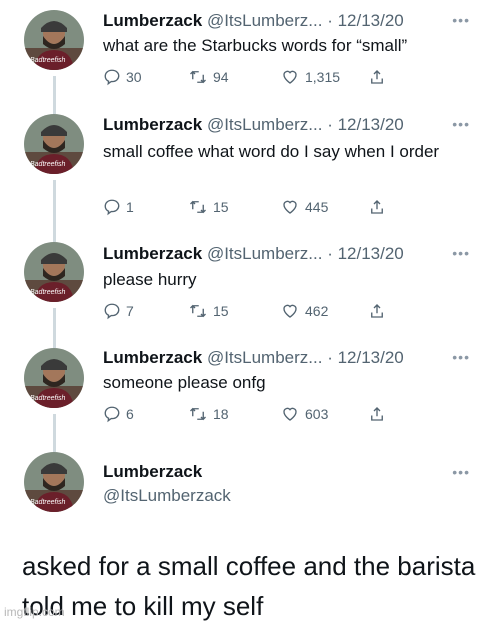  Describe the element at coordinates (134, 77) in the screenshot. I see `reply-count: 30` at that location.